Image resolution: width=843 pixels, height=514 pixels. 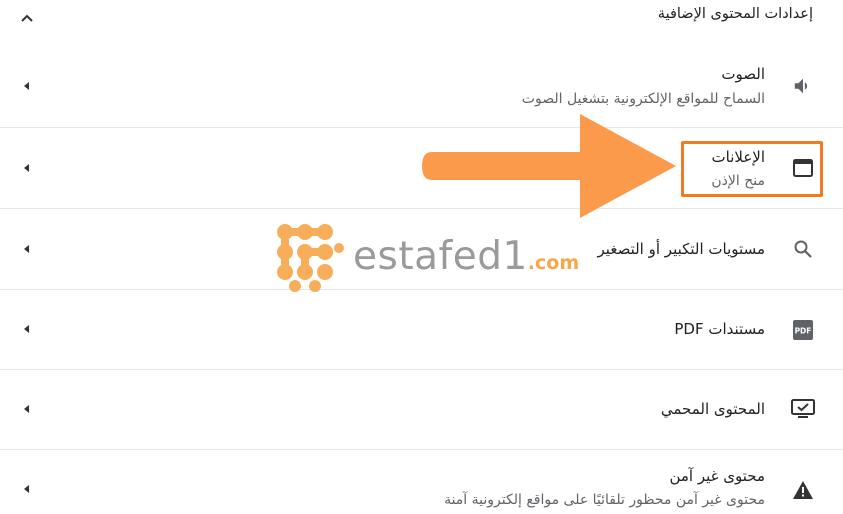 I want to click on row-label: مستويات التكبير أو التصغير, so click(x=681, y=249).